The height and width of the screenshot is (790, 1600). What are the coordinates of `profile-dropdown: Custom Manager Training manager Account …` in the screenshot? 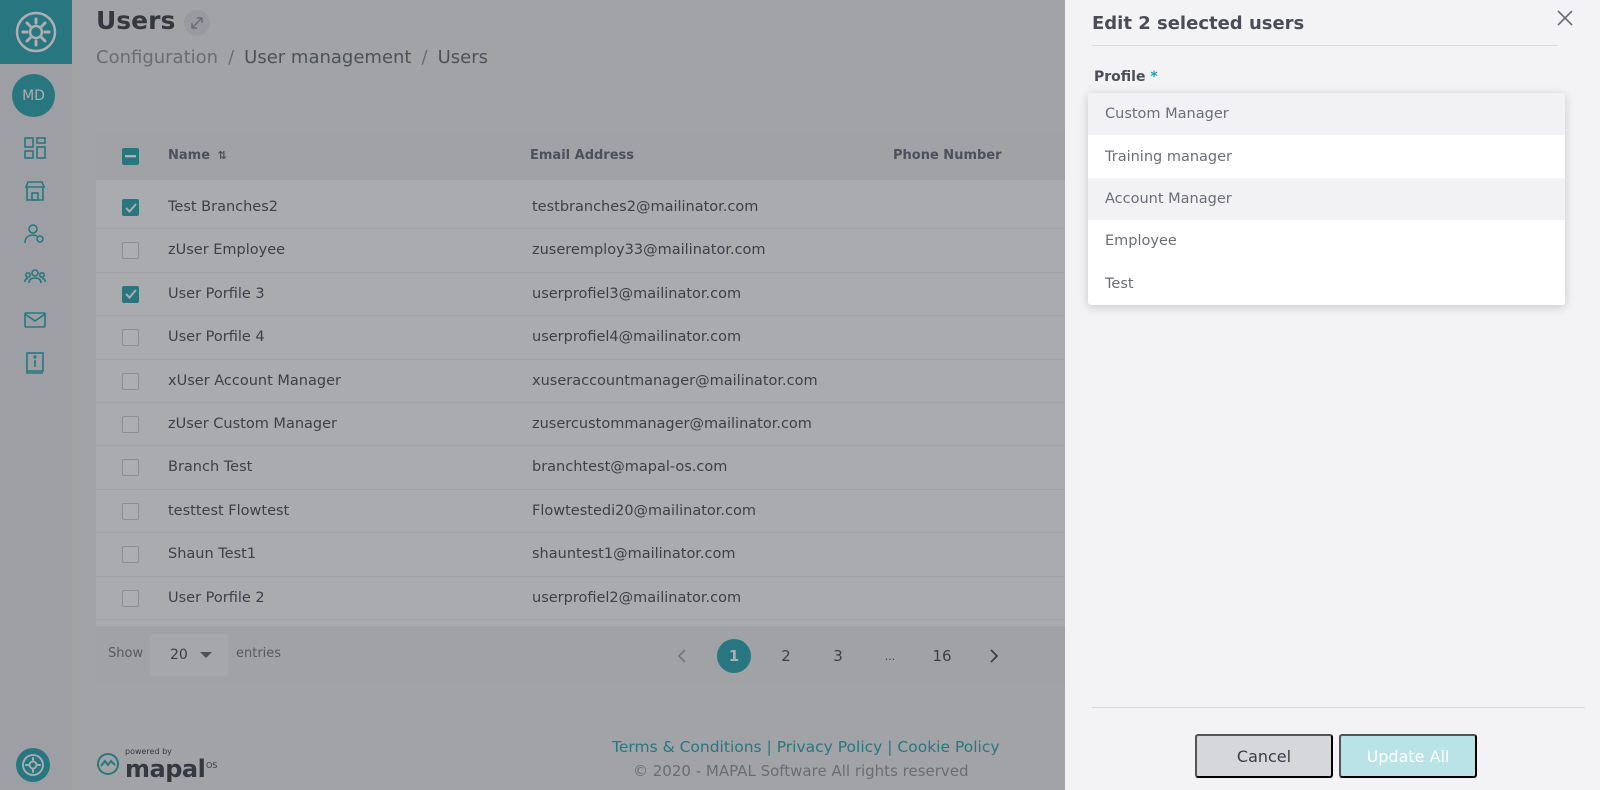 It's located at (1326, 199).